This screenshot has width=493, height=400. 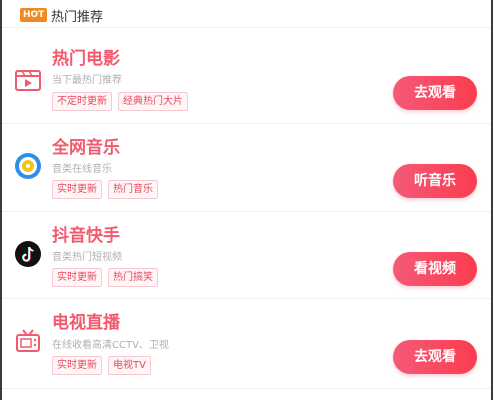 I want to click on section-header: HOT 热门推荐, so click(x=246, y=14).